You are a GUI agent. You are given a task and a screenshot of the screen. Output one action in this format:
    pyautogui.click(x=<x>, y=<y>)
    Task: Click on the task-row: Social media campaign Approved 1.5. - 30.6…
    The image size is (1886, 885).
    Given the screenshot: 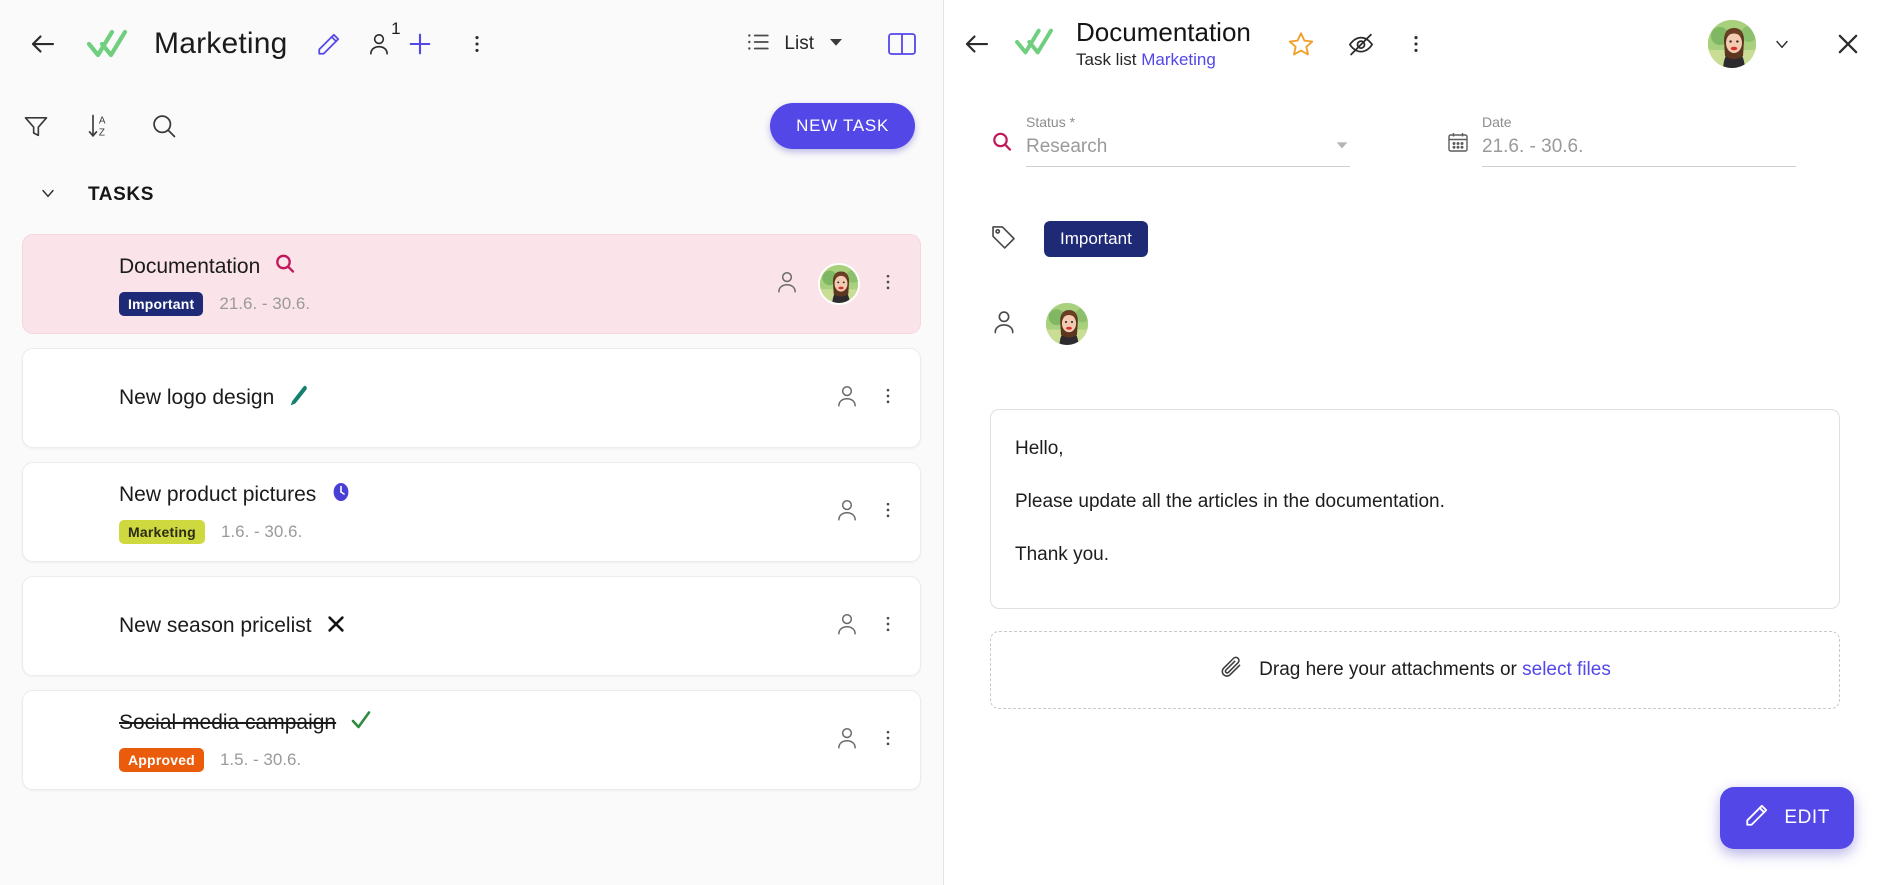 What is the action you would take?
    pyautogui.click(x=471, y=740)
    